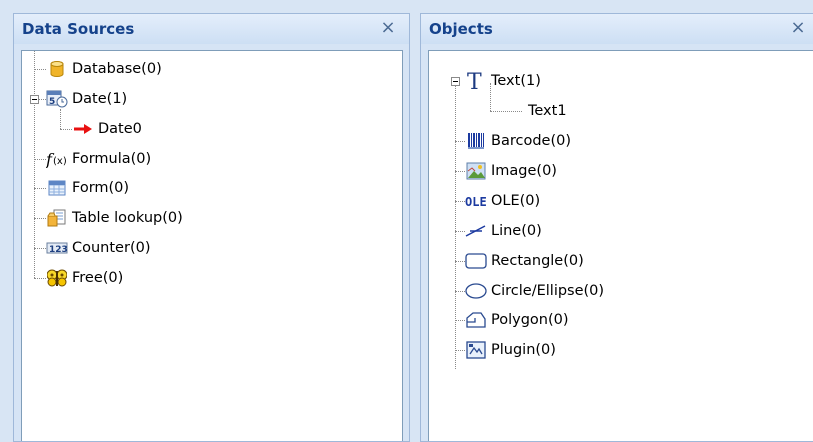  What do you see at coordinates (531, 141) in the screenshot?
I see `tree-item-label: Barcode(0)` at bounding box center [531, 141].